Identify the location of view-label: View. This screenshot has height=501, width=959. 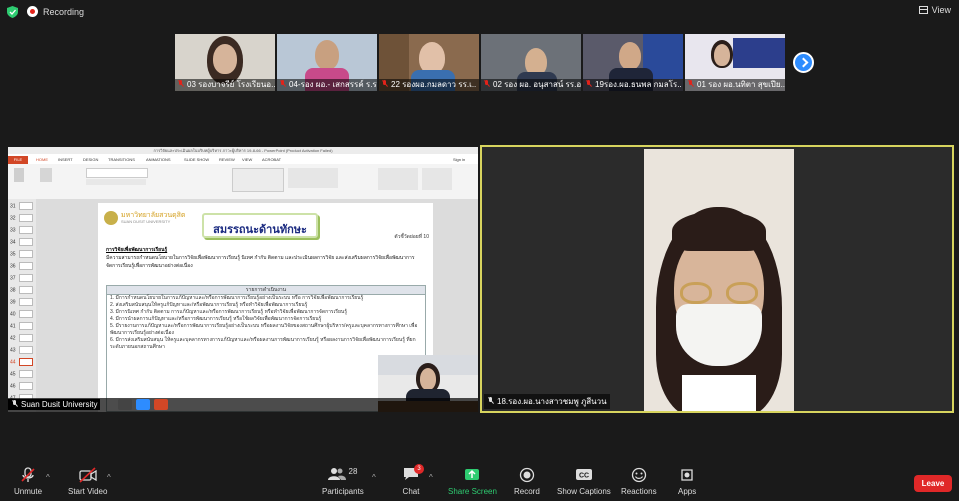
(941, 10).